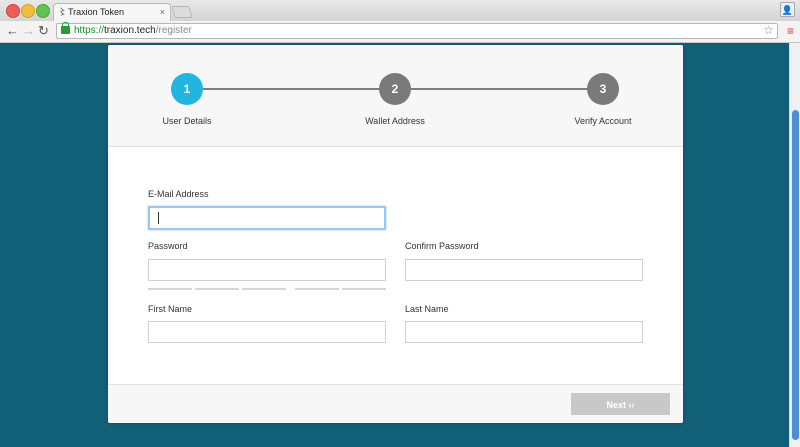 This screenshot has height=447, width=800. I want to click on password-label: Password, so click(168, 246).